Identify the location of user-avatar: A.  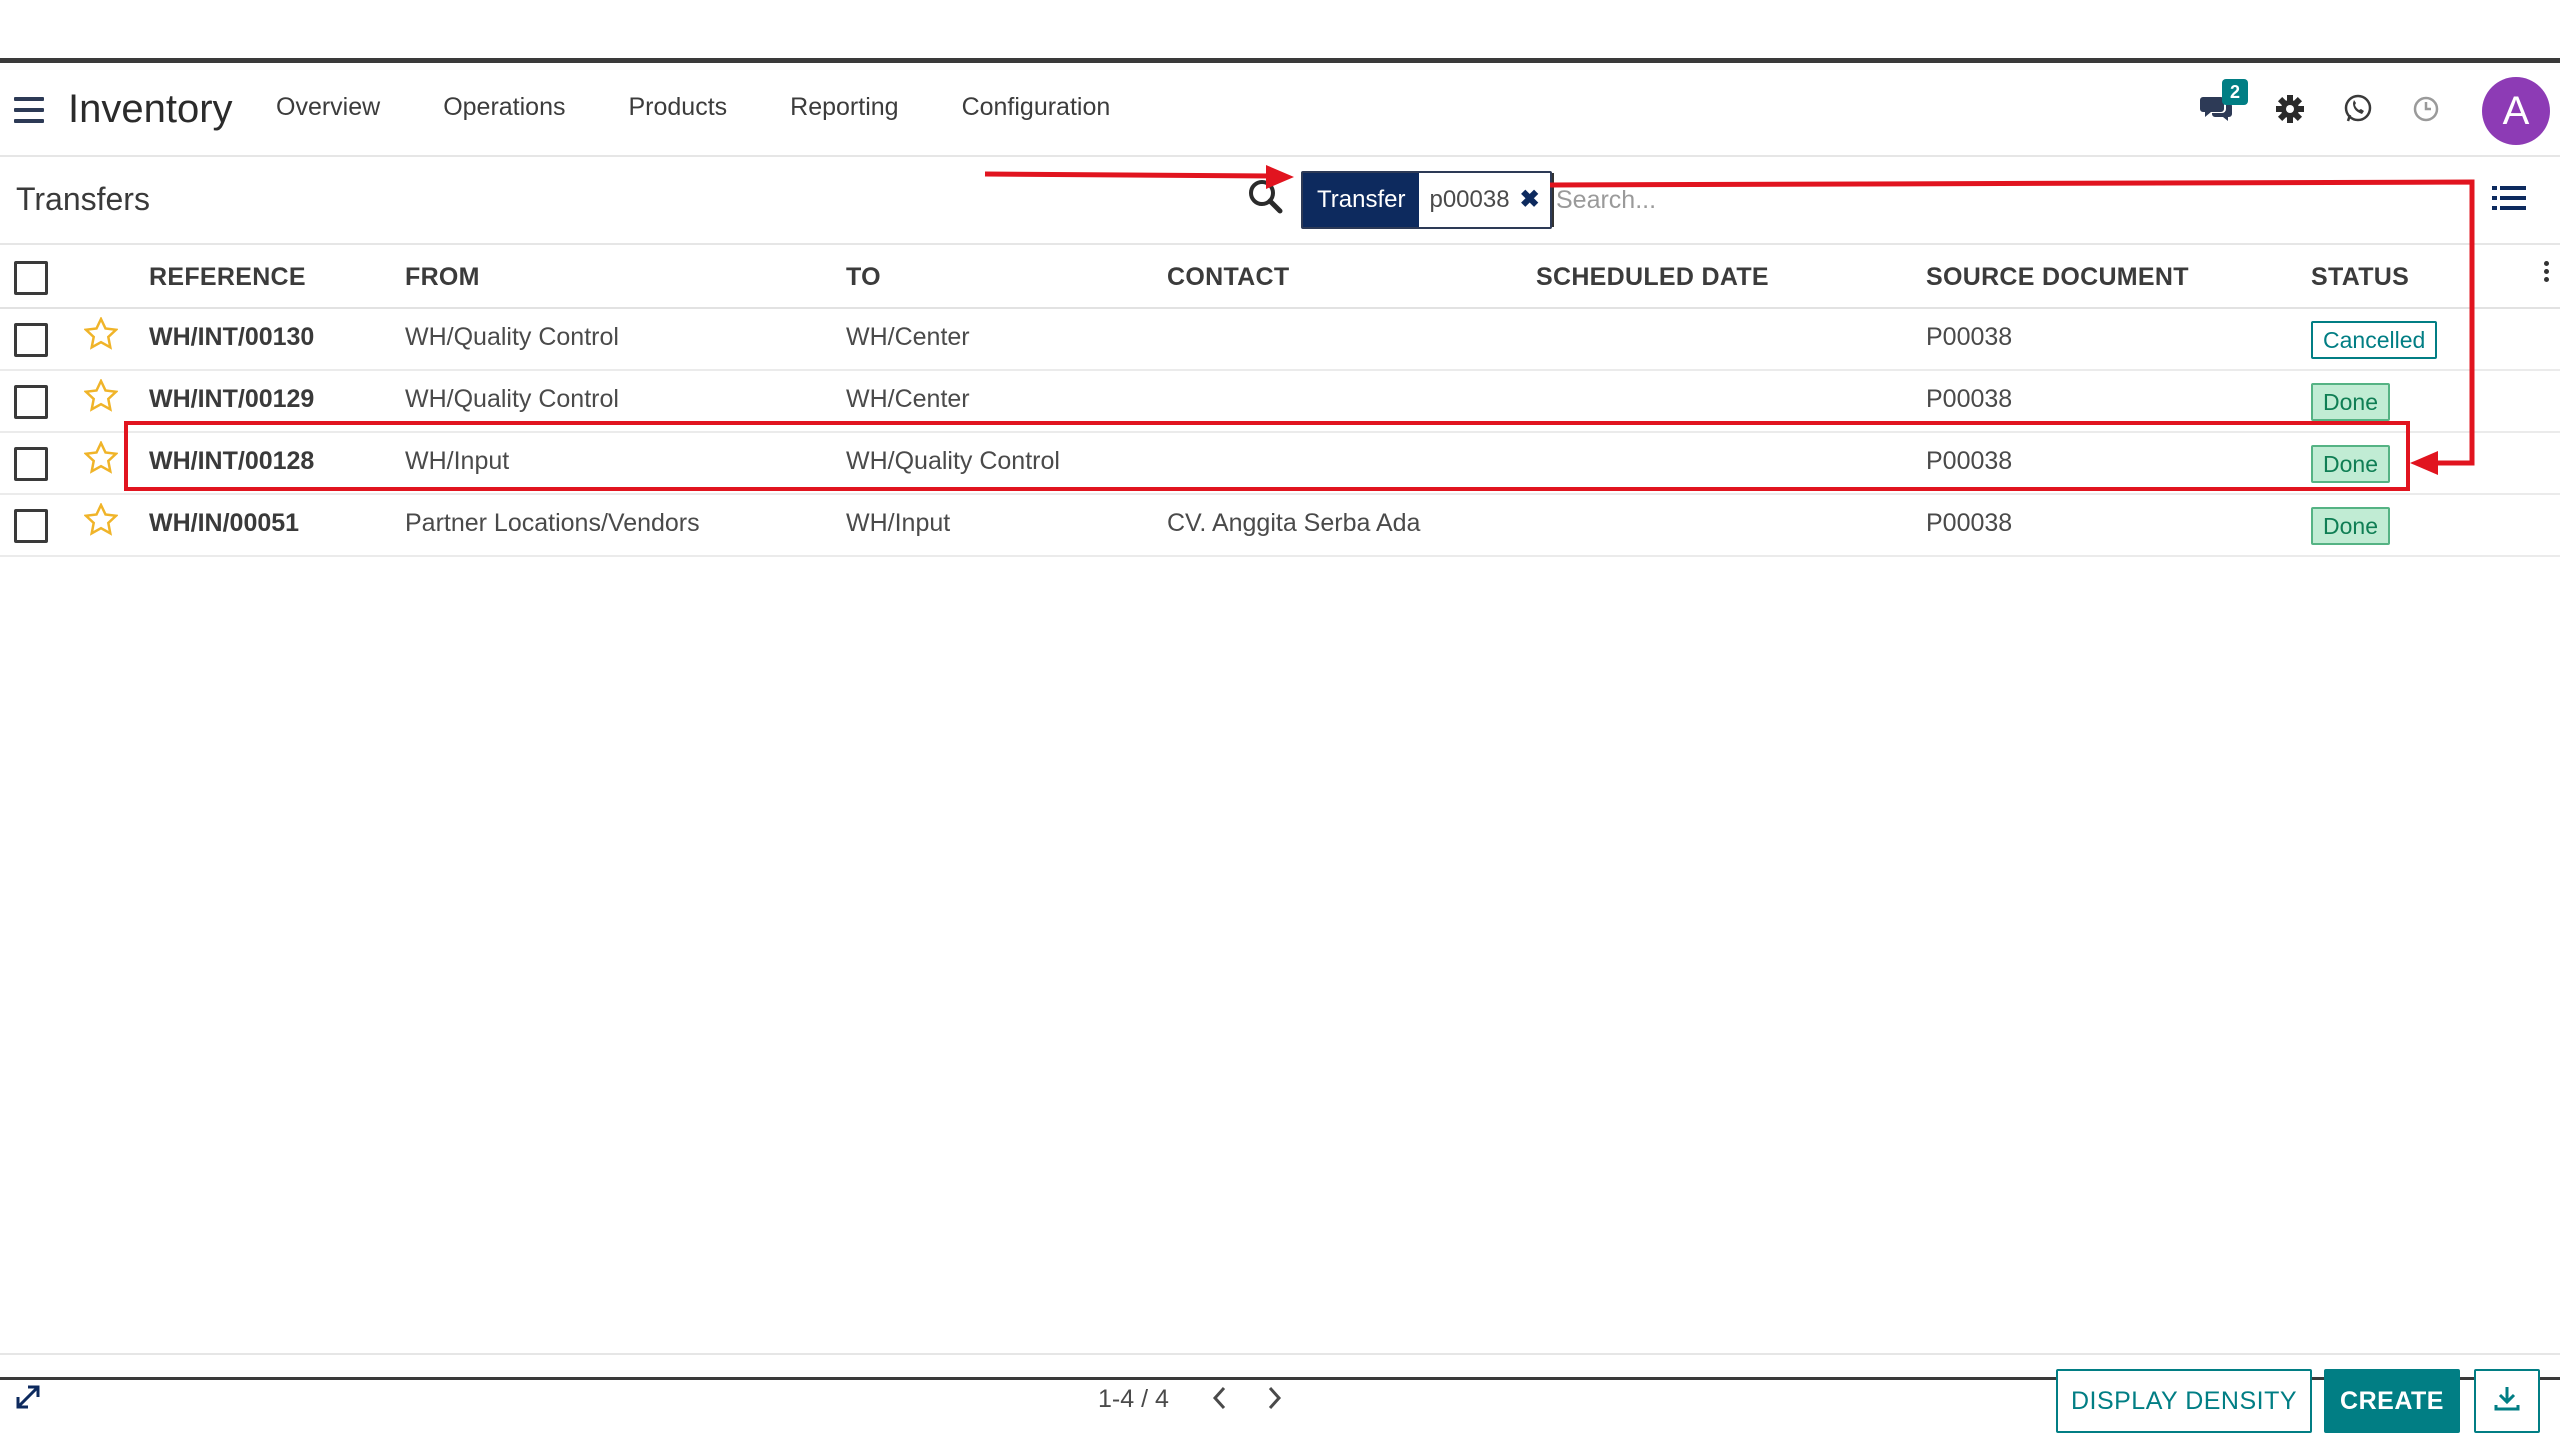
(2516, 111).